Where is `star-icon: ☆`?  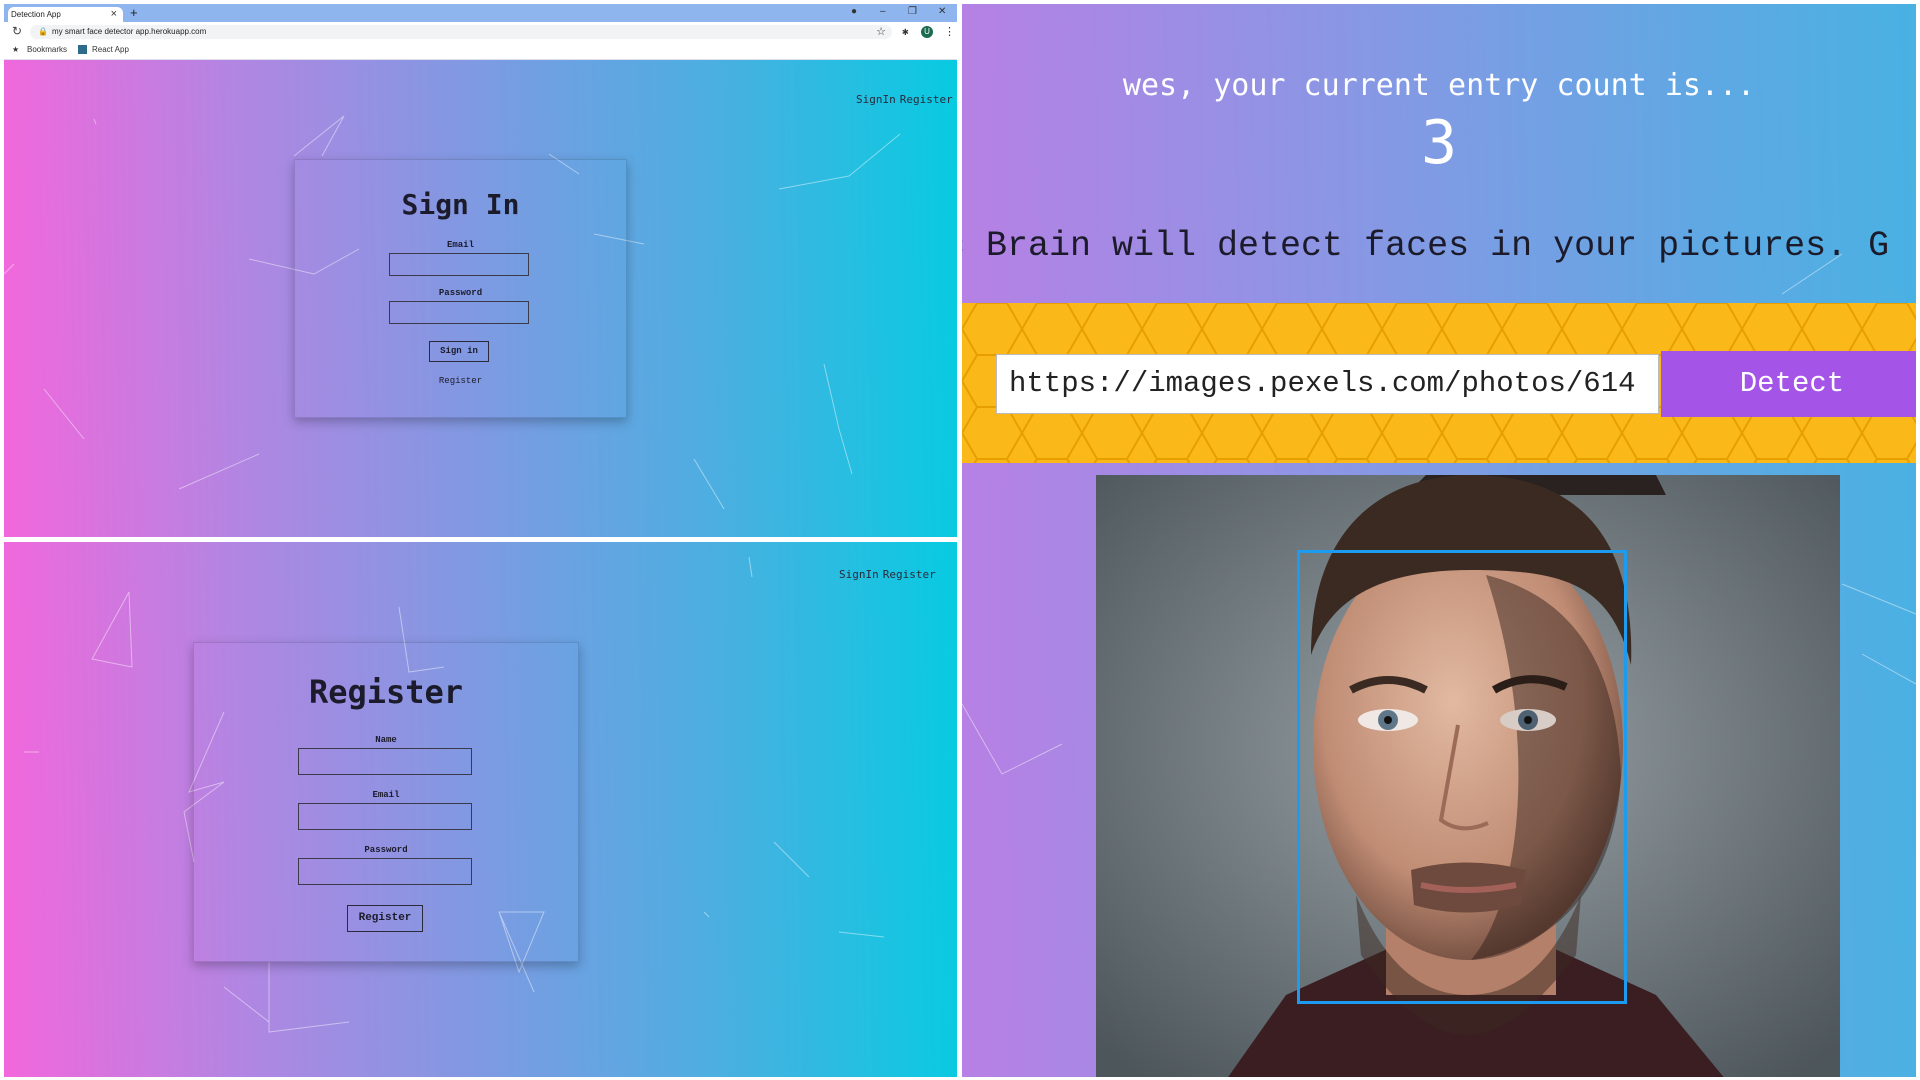
star-icon: ☆ is located at coordinates (881, 31).